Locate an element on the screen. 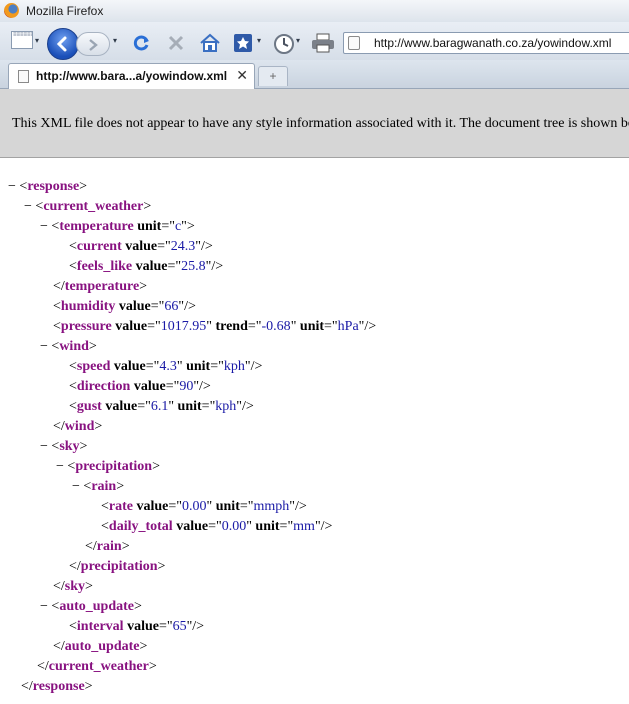  xml-line-precipitation-close: </precipitation> is located at coordinates (117, 566).